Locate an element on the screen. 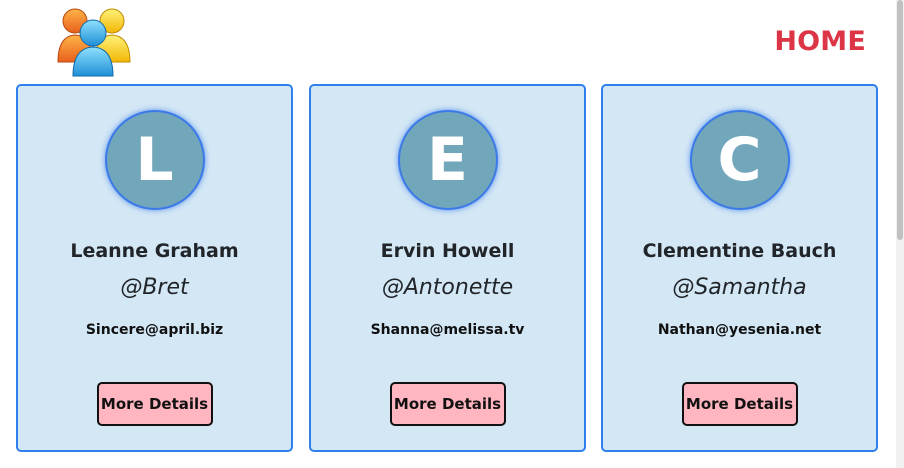 The height and width of the screenshot is (468, 904). user-username: @Antonette is located at coordinates (447, 287).